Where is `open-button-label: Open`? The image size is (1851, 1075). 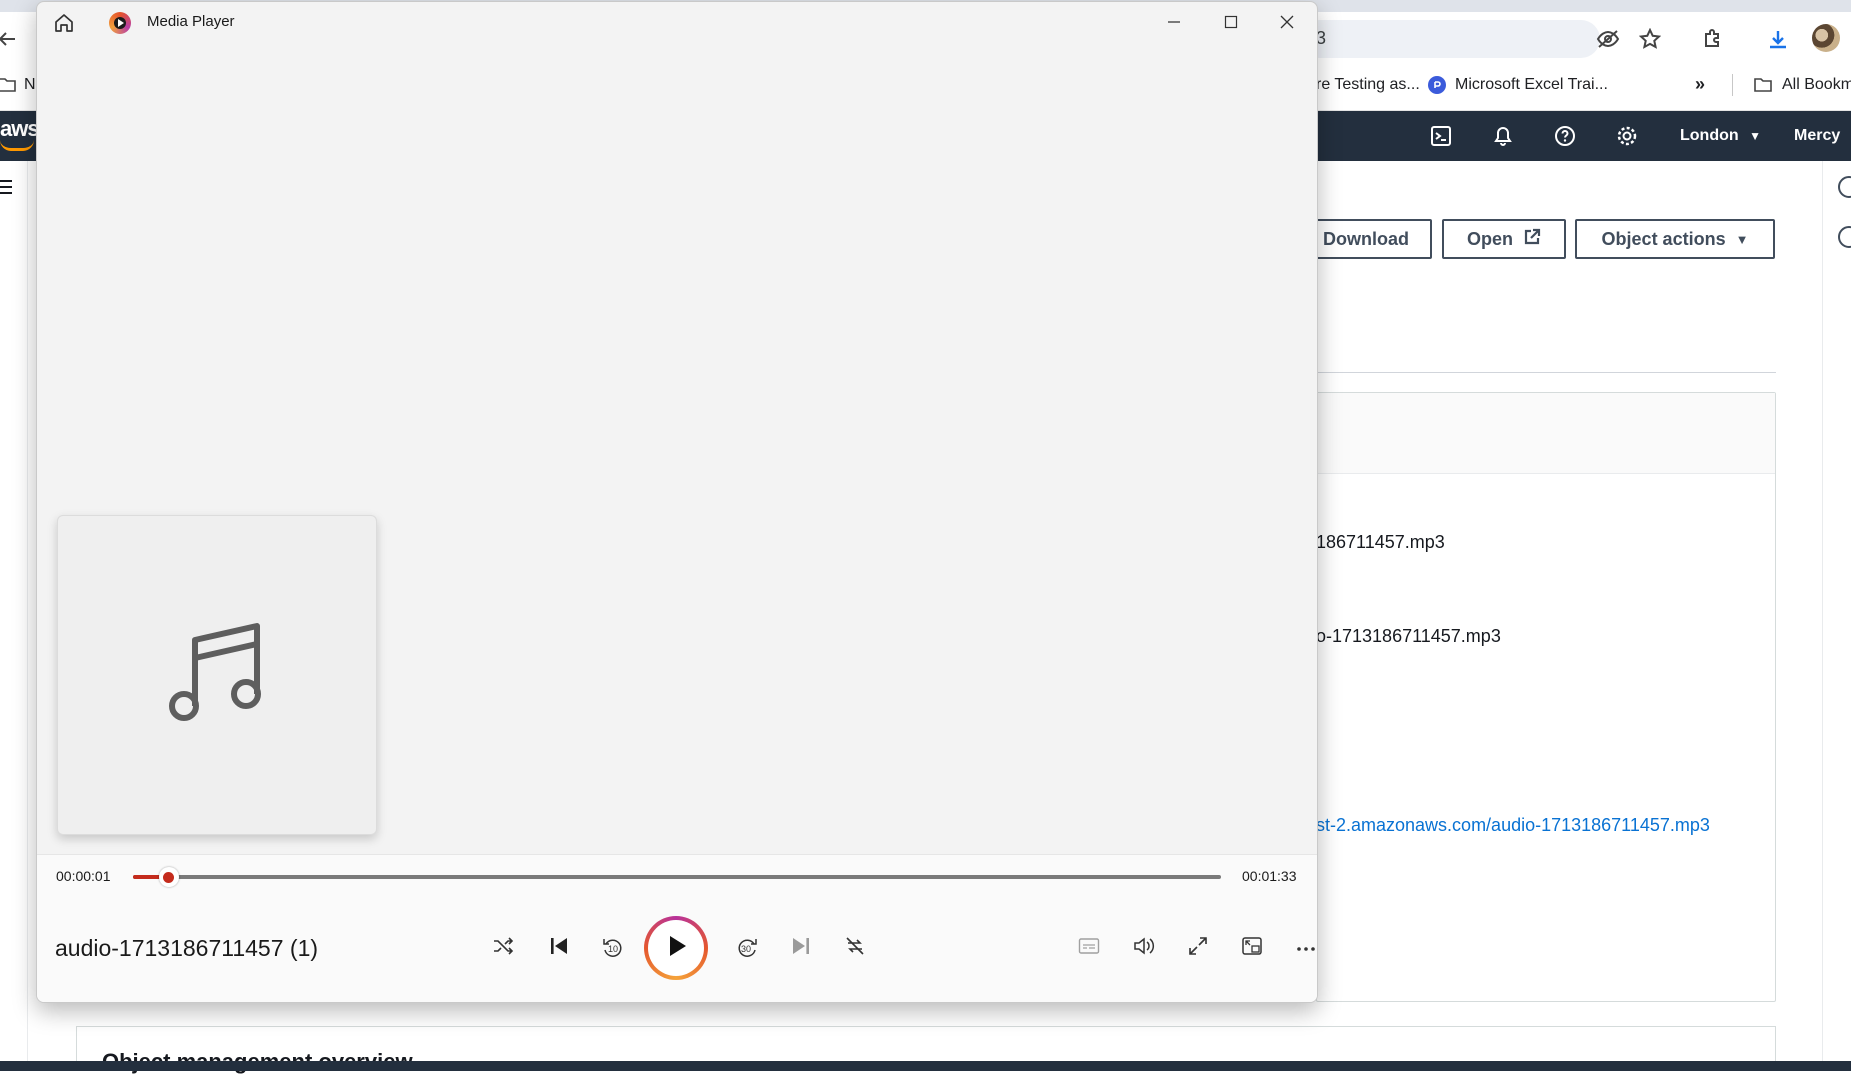
open-button-label: Open is located at coordinates (1490, 239).